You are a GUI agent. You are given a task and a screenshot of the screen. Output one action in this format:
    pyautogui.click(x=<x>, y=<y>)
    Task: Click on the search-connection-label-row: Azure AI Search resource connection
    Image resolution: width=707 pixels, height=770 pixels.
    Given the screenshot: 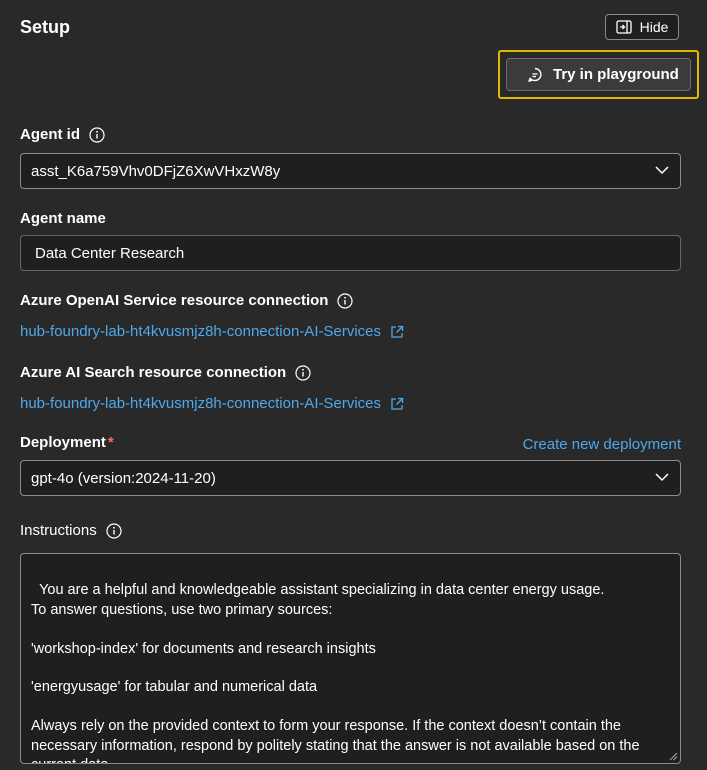 What is the action you would take?
    pyautogui.click(x=165, y=372)
    